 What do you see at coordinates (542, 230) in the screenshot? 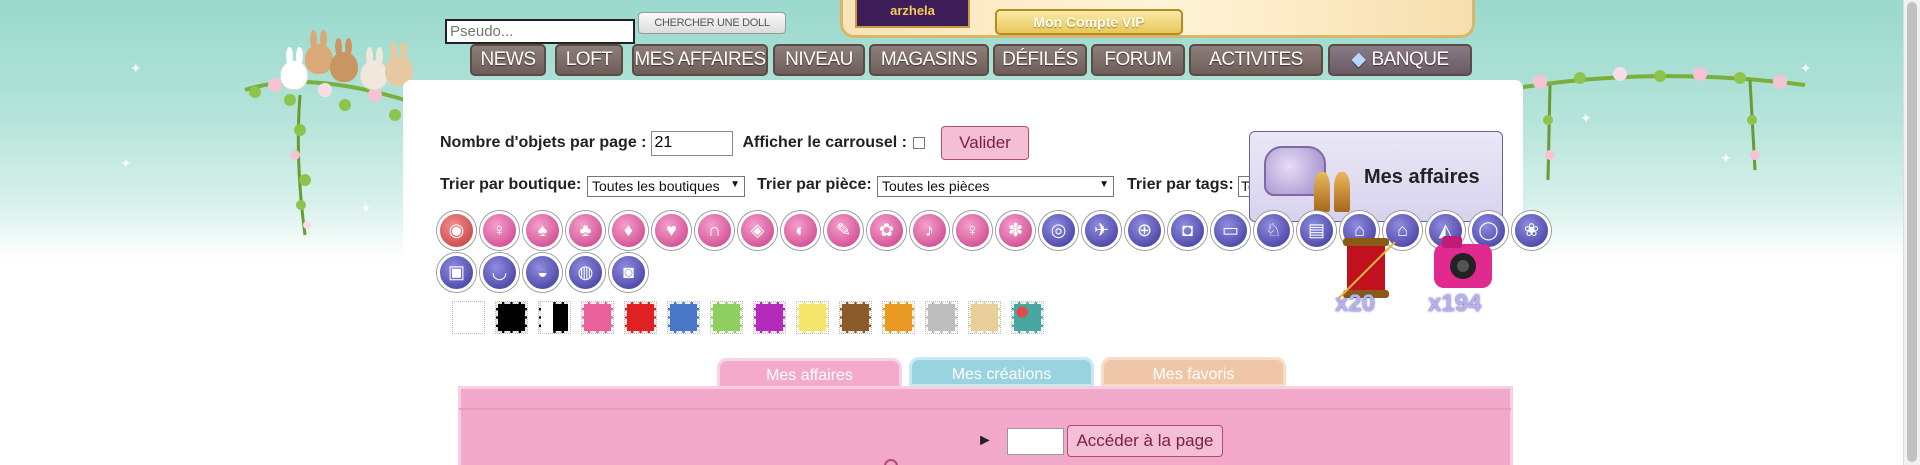
I see `category-icon: ♠` at bounding box center [542, 230].